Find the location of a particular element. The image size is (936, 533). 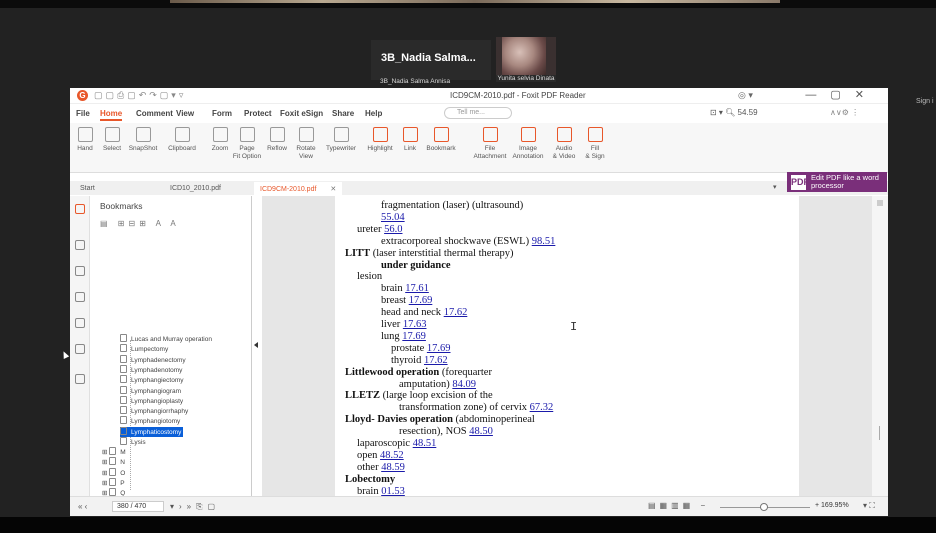

menu-foxit-esign: Foxit eSign is located at coordinates (301, 113).